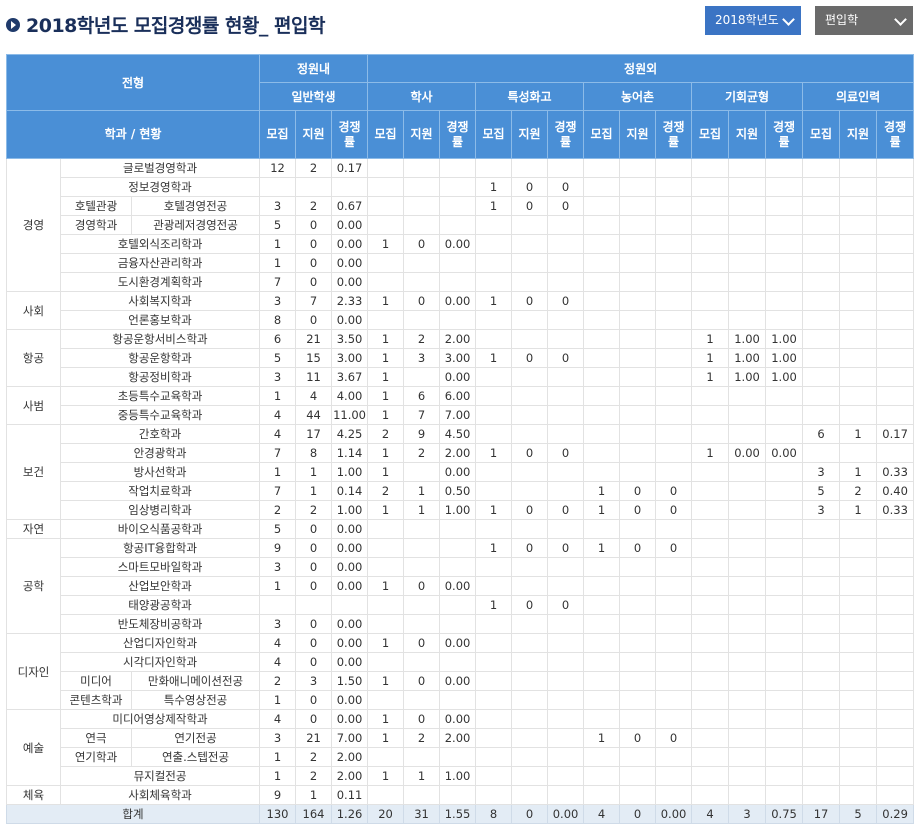 The image size is (920, 829). I want to click on group-label: 보건, so click(33, 472).